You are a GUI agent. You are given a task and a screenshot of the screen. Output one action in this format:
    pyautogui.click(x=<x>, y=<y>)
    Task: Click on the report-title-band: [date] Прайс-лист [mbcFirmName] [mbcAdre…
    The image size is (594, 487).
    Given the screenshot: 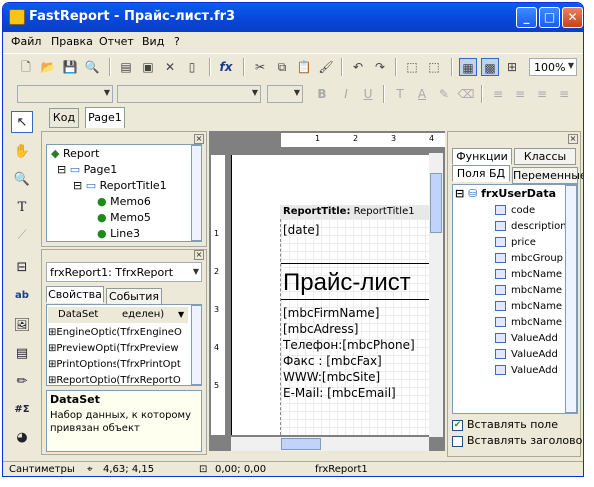 What is the action you would take?
    pyautogui.click(x=356, y=327)
    